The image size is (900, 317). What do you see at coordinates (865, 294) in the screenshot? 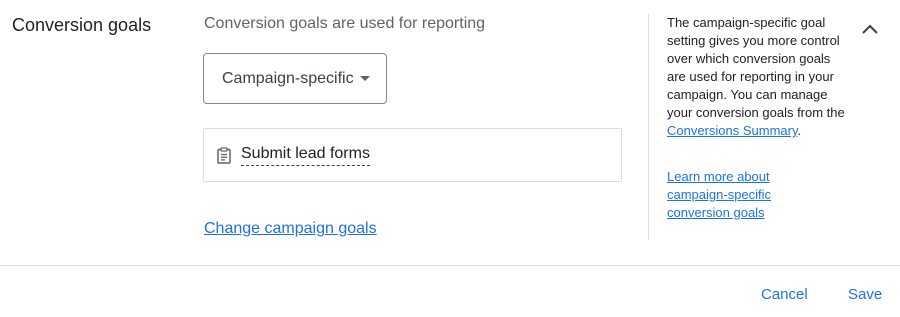
I see `save-button: Save` at bounding box center [865, 294].